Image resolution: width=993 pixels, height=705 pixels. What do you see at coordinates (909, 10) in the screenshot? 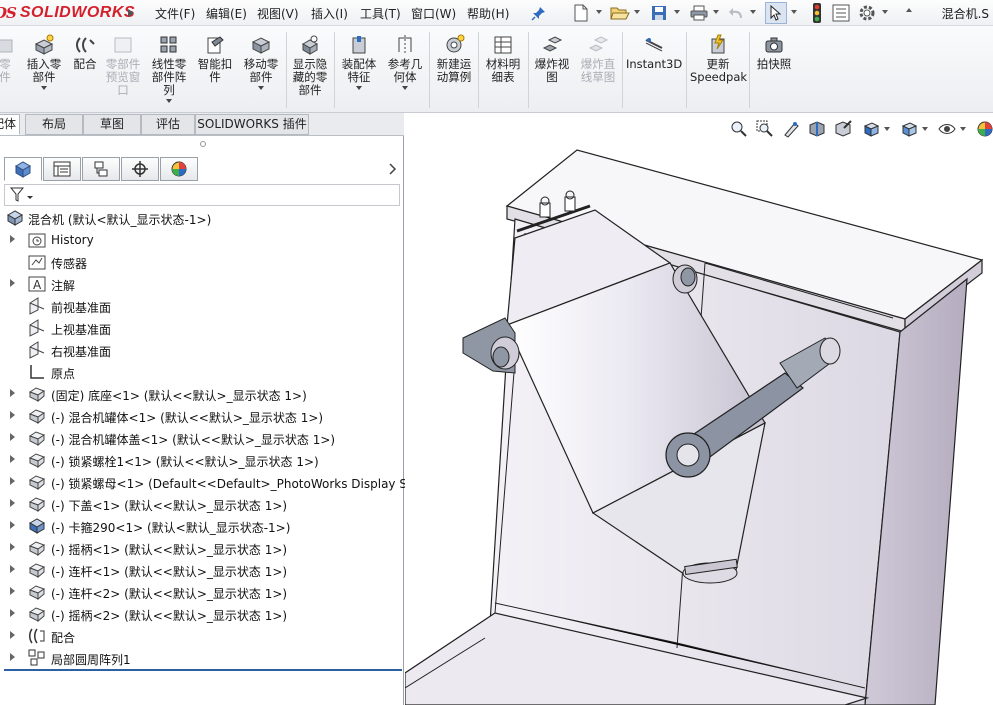
I see `customize-arrow` at bounding box center [909, 10].